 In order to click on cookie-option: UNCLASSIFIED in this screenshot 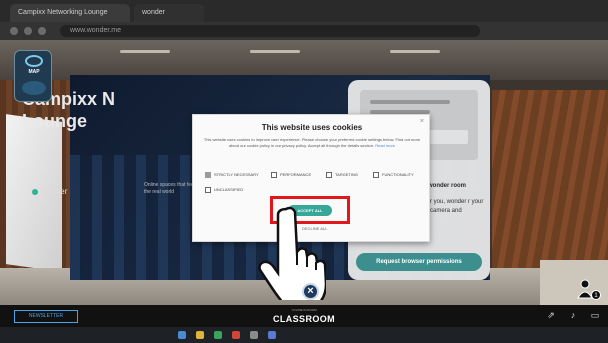, I will do `click(224, 190)`.